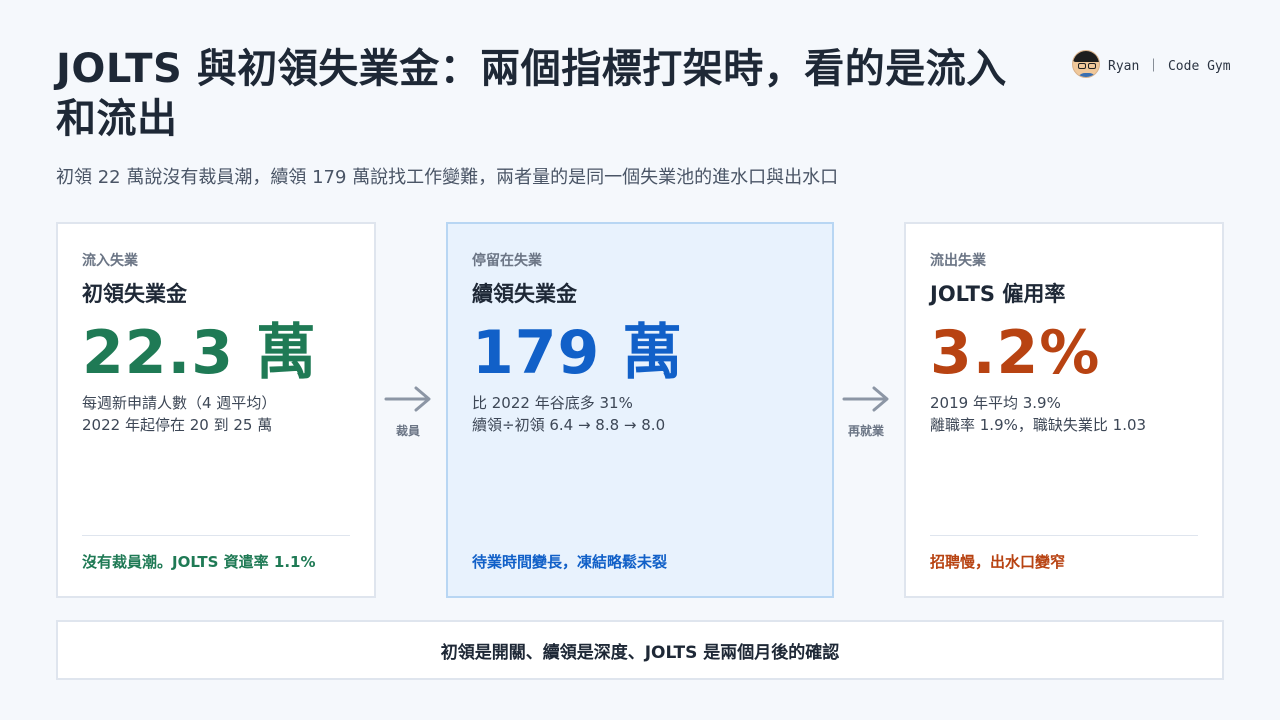 This screenshot has height=720, width=1280. I want to click on arrow-layoff: 裁員, so click(408, 411).